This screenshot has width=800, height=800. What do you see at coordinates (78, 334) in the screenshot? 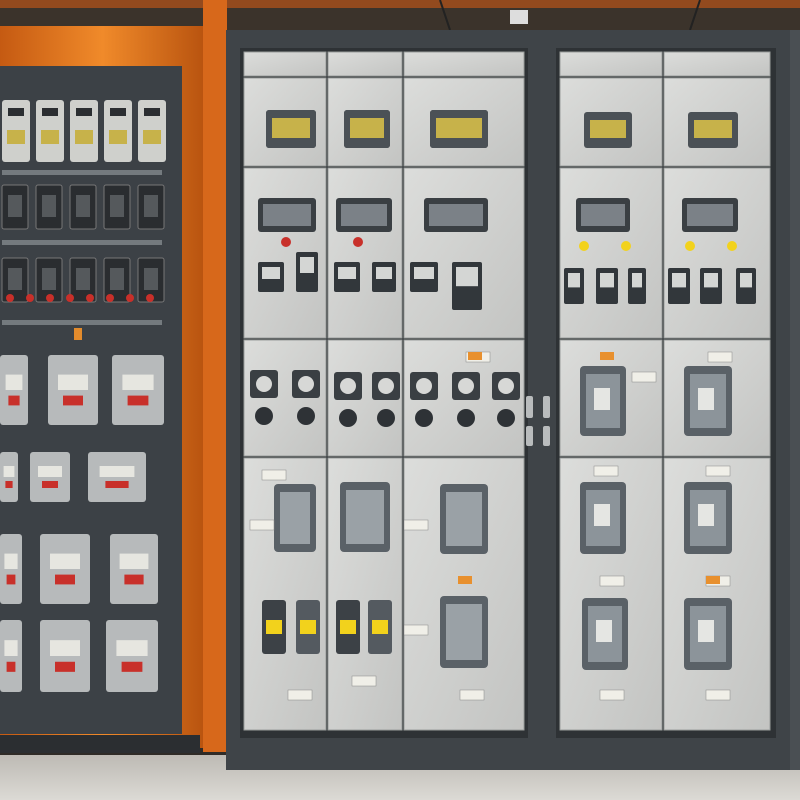
I see `small-tag` at bounding box center [78, 334].